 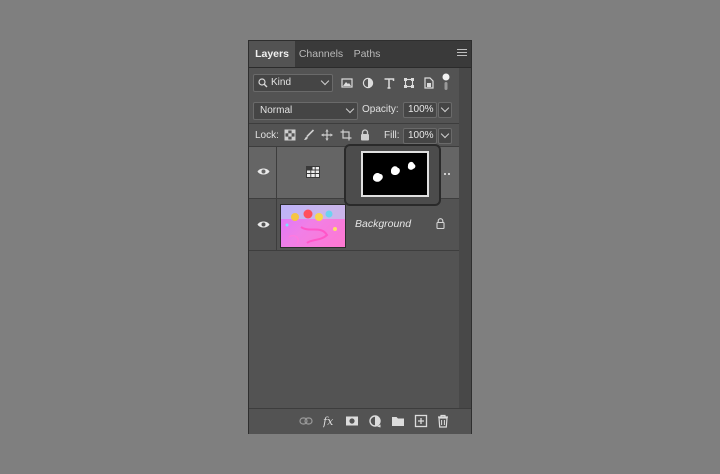 What do you see at coordinates (409, 83) in the screenshot?
I see `shape-layer-filter-icon` at bounding box center [409, 83].